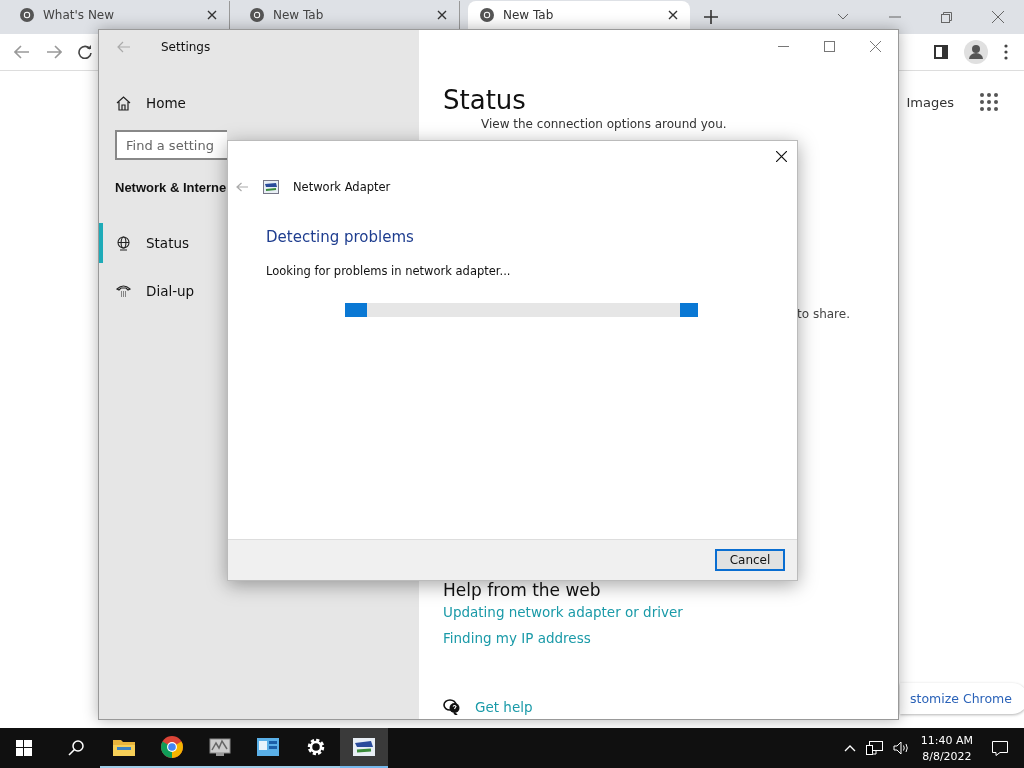 This screenshot has width=1024, height=768. I want to click on control-panel-icon, so click(268, 747).